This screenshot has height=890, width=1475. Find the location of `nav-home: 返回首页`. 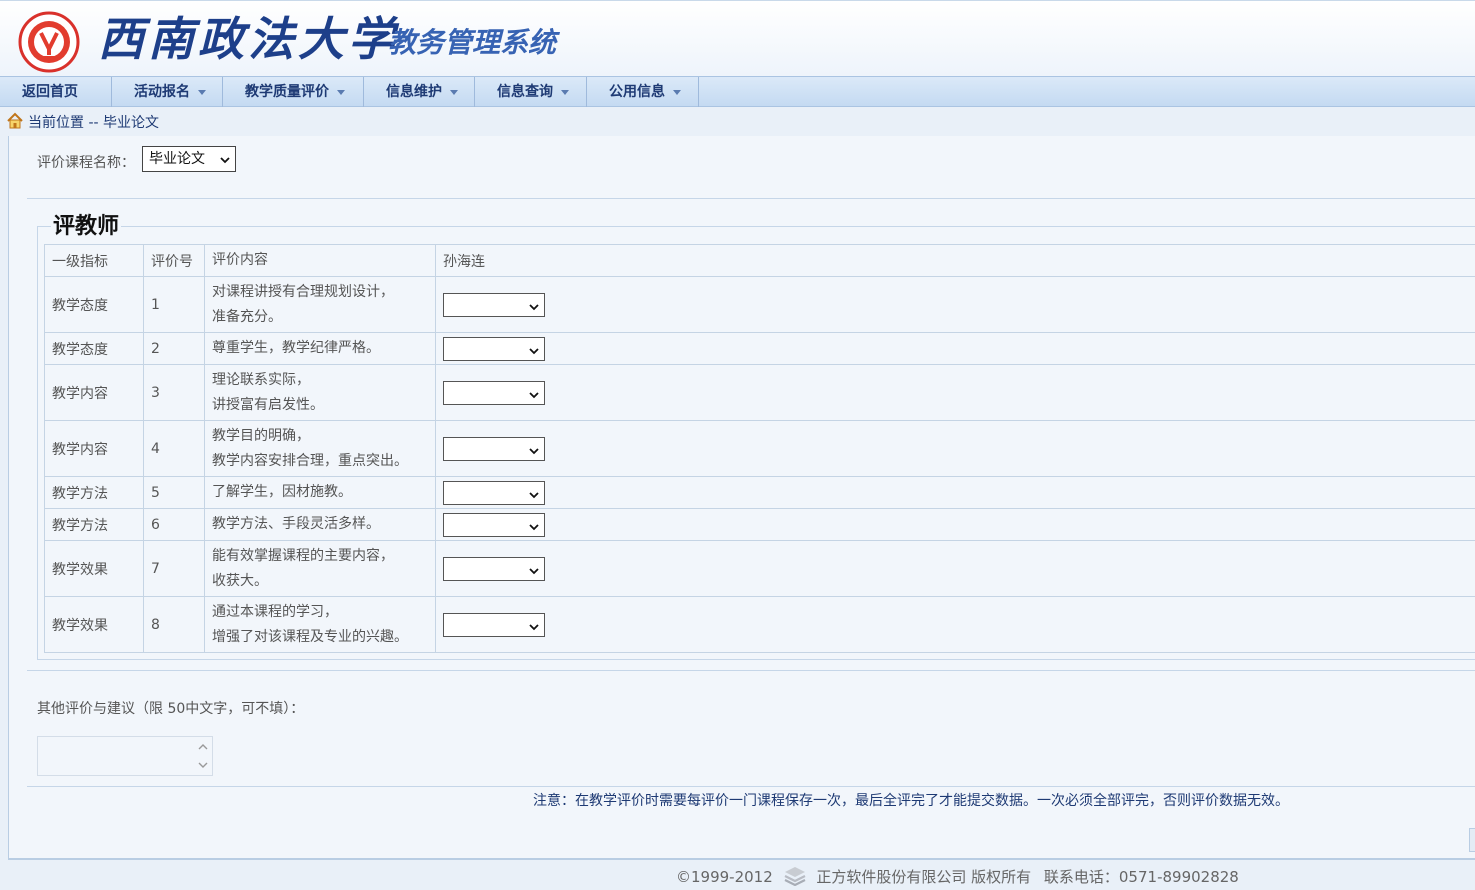

nav-home: 返回首页 is located at coordinates (56, 92).